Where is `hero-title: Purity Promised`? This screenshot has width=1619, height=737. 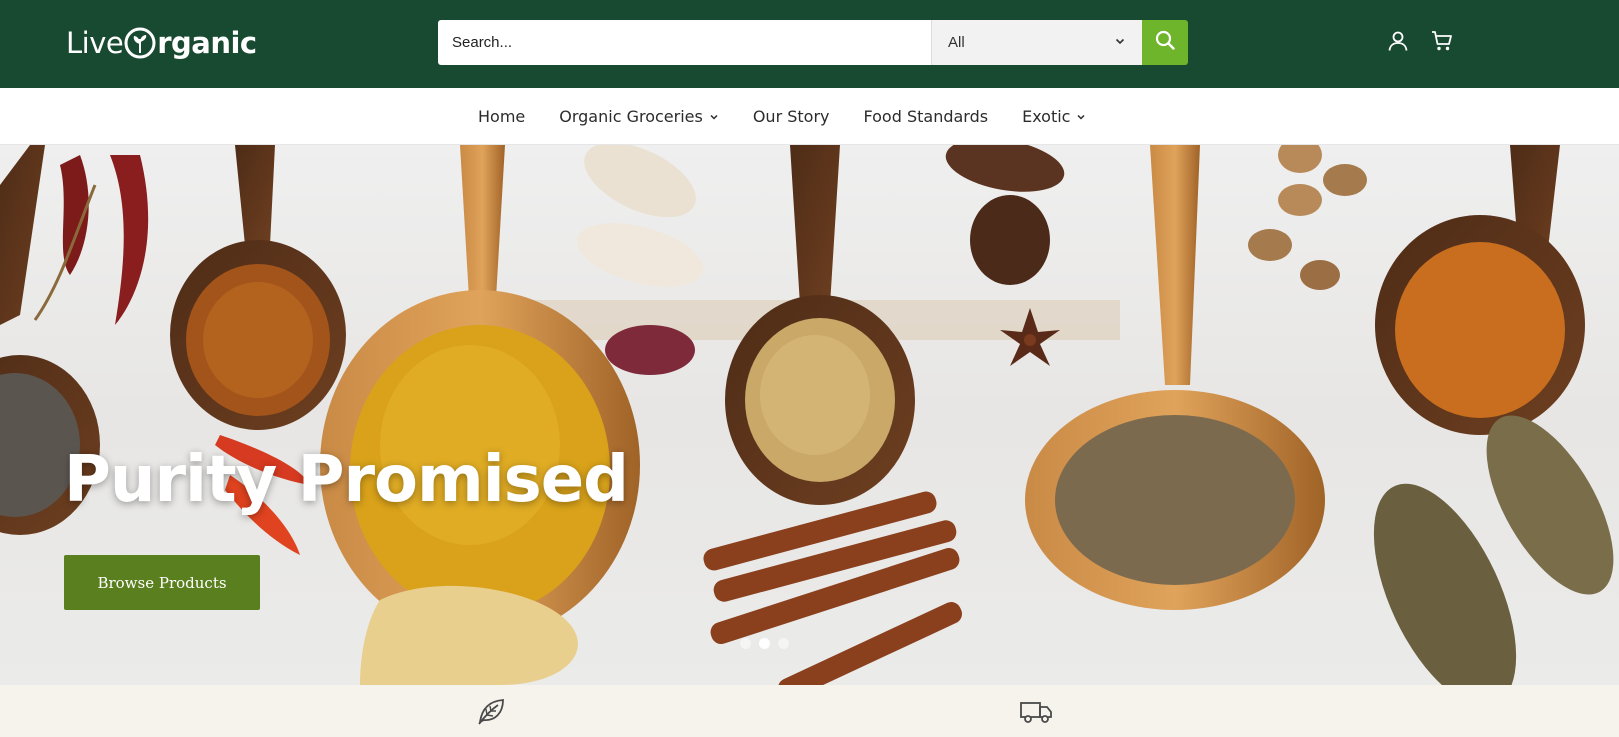 hero-title: Purity Promised is located at coordinates (346, 480).